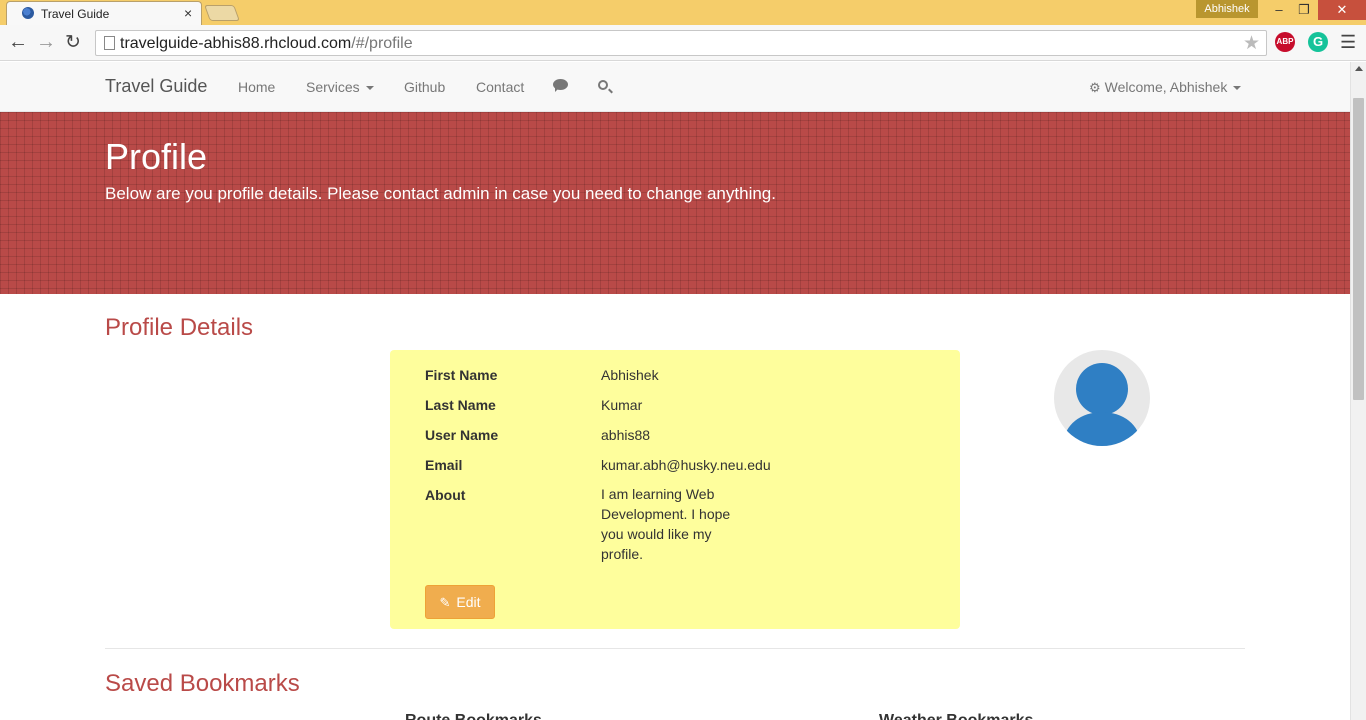 Image resolution: width=1366 pixels, height=720 pixels. What do you see at coordinates (1359, 68) in the screenshot?
I see `scroll-up-icon` at bounding box center [1359, 68].